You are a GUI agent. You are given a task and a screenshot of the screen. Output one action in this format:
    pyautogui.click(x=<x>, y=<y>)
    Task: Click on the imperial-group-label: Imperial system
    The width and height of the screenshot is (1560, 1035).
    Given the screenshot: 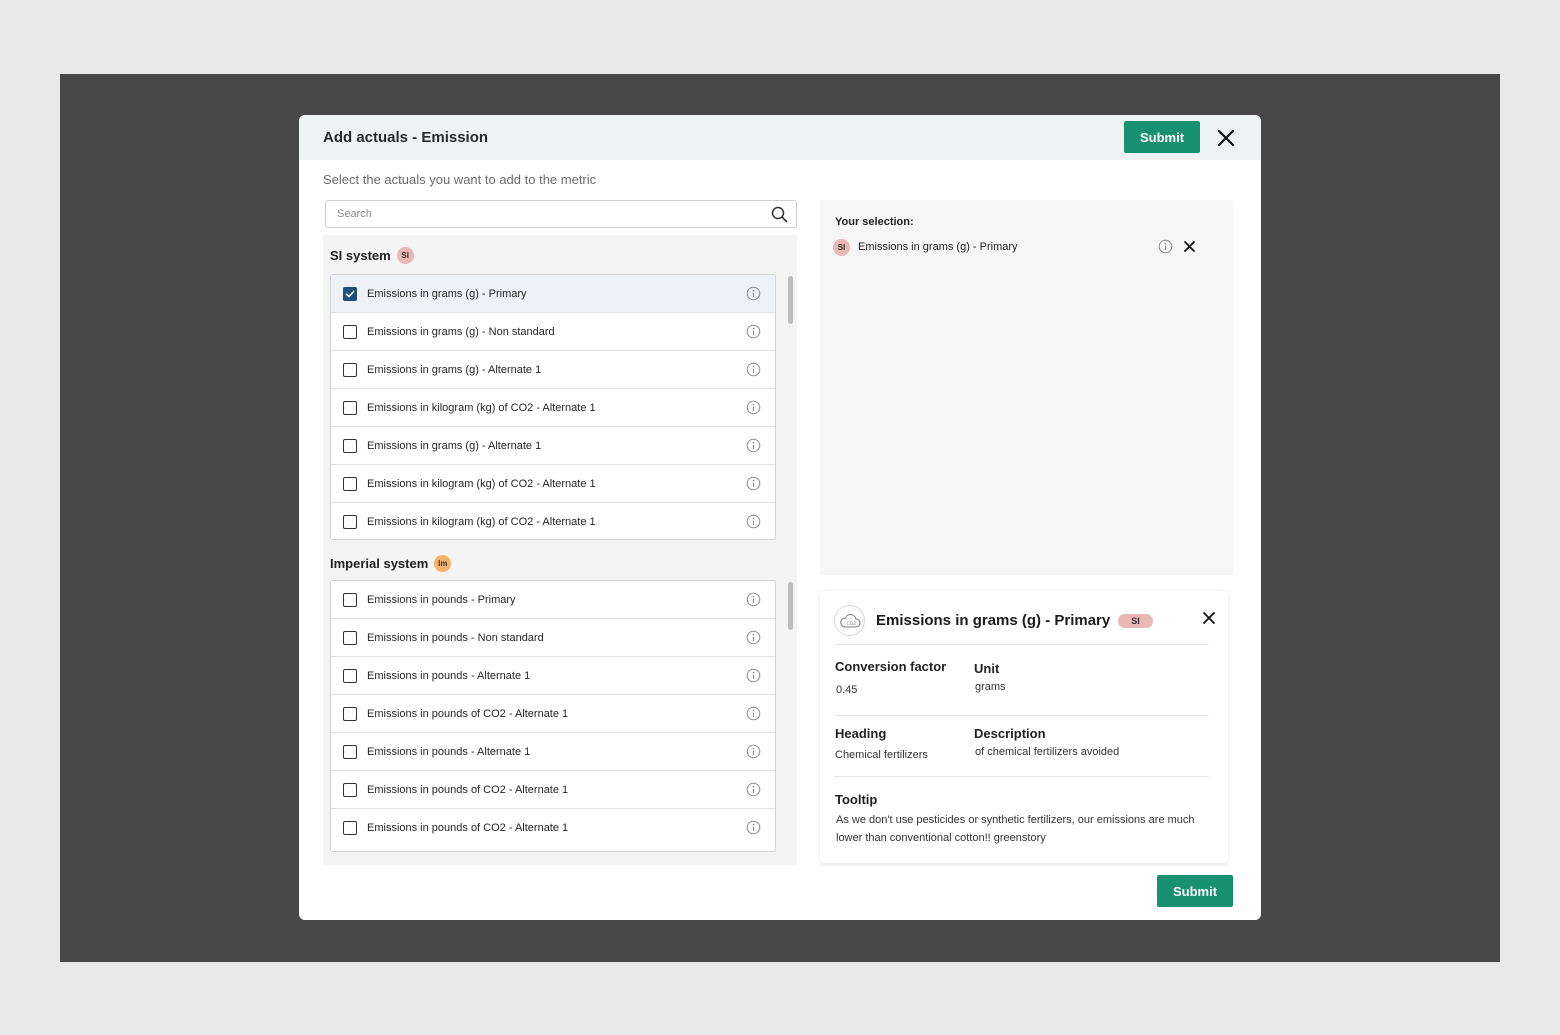 What is the action you would take?
    pyautogui.click(x=379, y=563)
    